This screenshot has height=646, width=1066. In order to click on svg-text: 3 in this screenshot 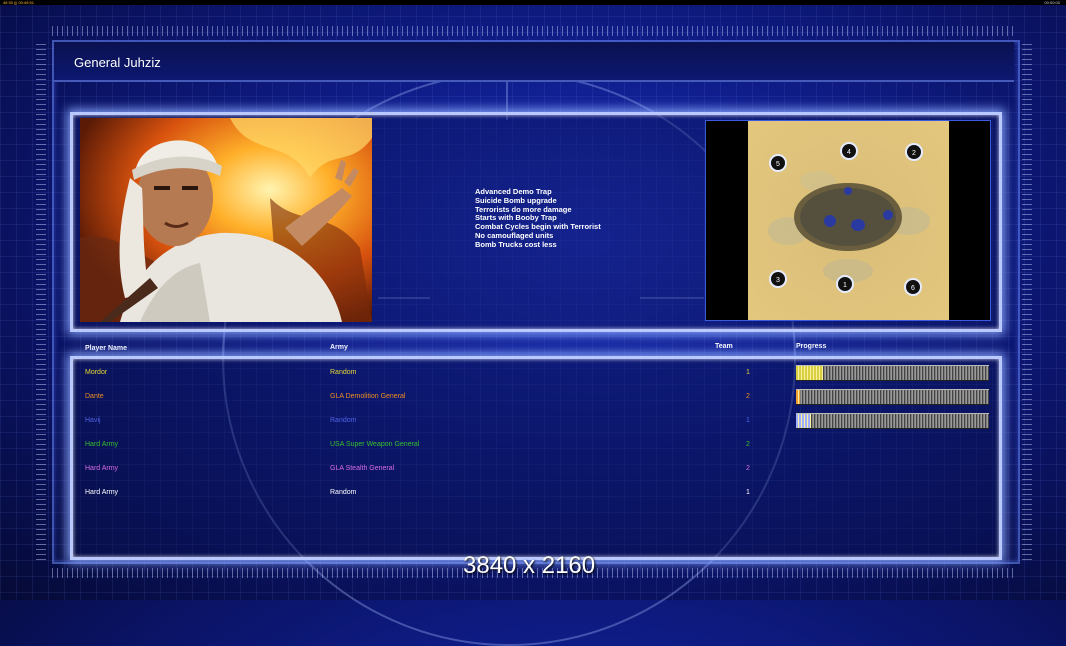, I will do `click(778, 280)`.